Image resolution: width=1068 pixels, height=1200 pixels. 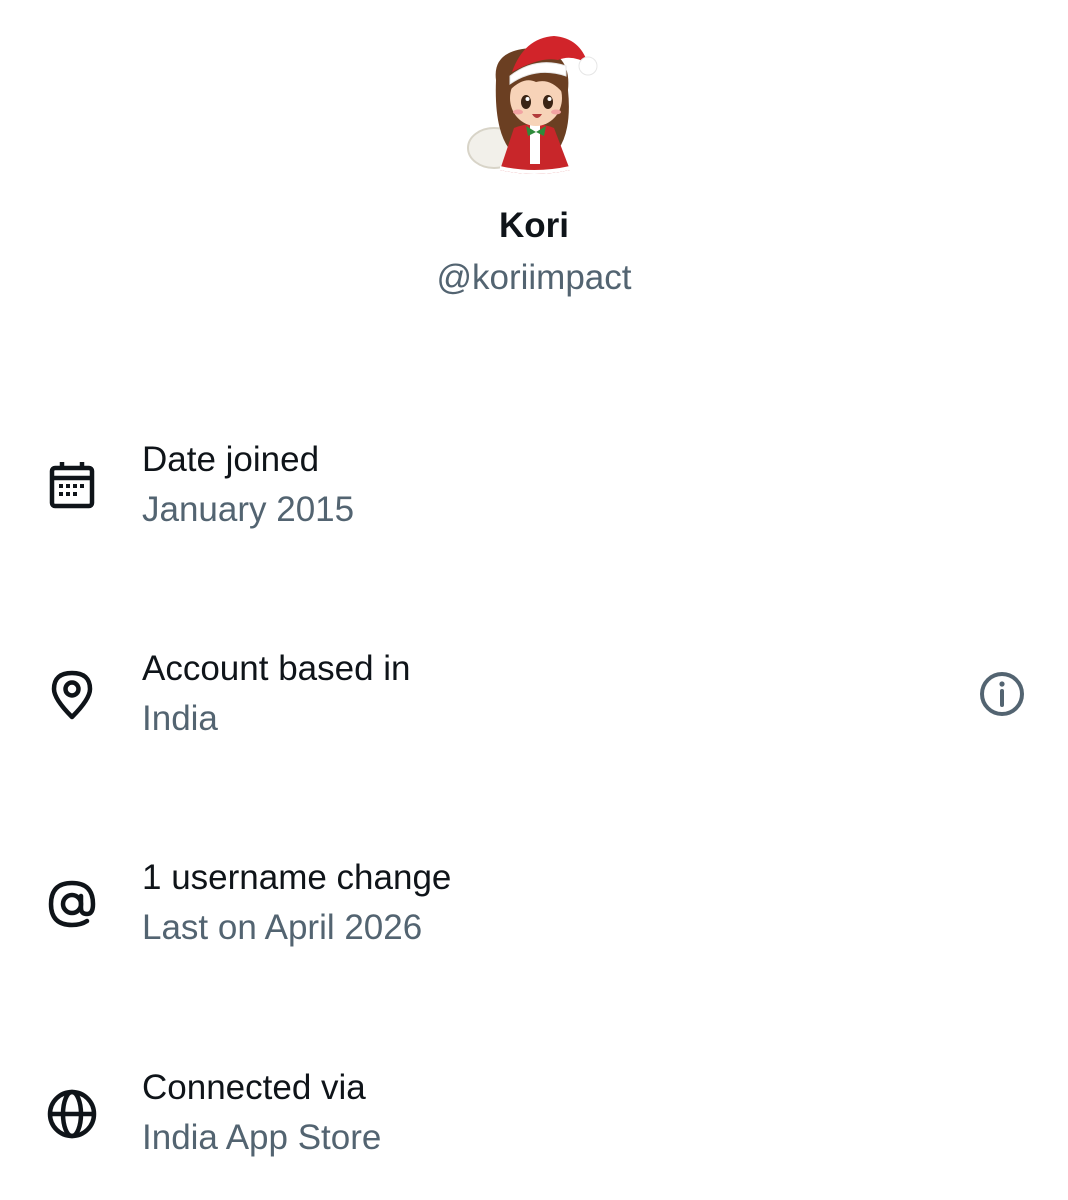 What do you see at coordinates (282, 927) in the screenshot?
I see `row-value: Last on April 2026` at bounding box center [282, 927].